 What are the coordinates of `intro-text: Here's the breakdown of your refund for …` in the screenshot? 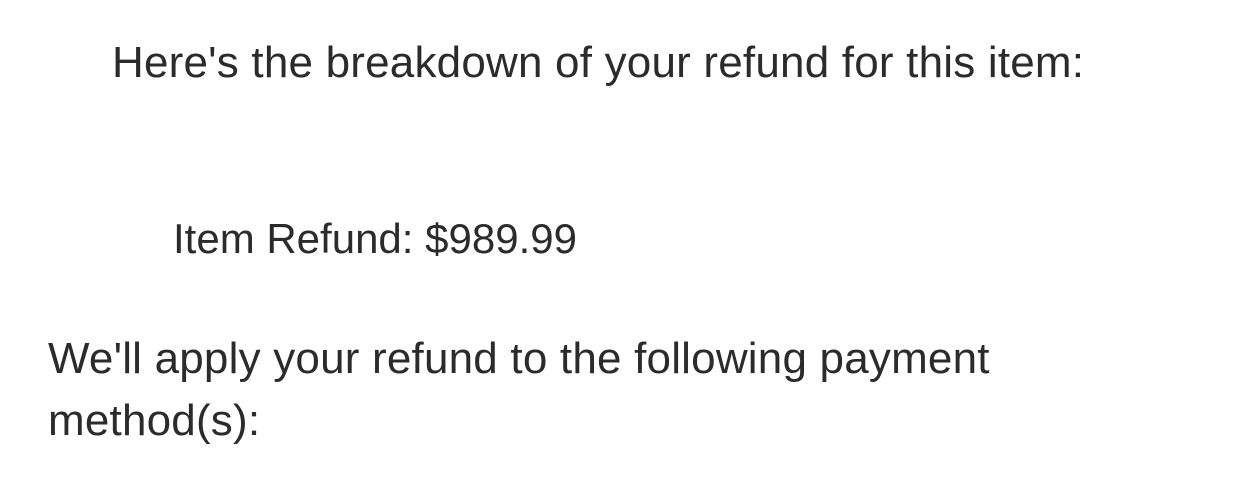 It's located at (598, 62).